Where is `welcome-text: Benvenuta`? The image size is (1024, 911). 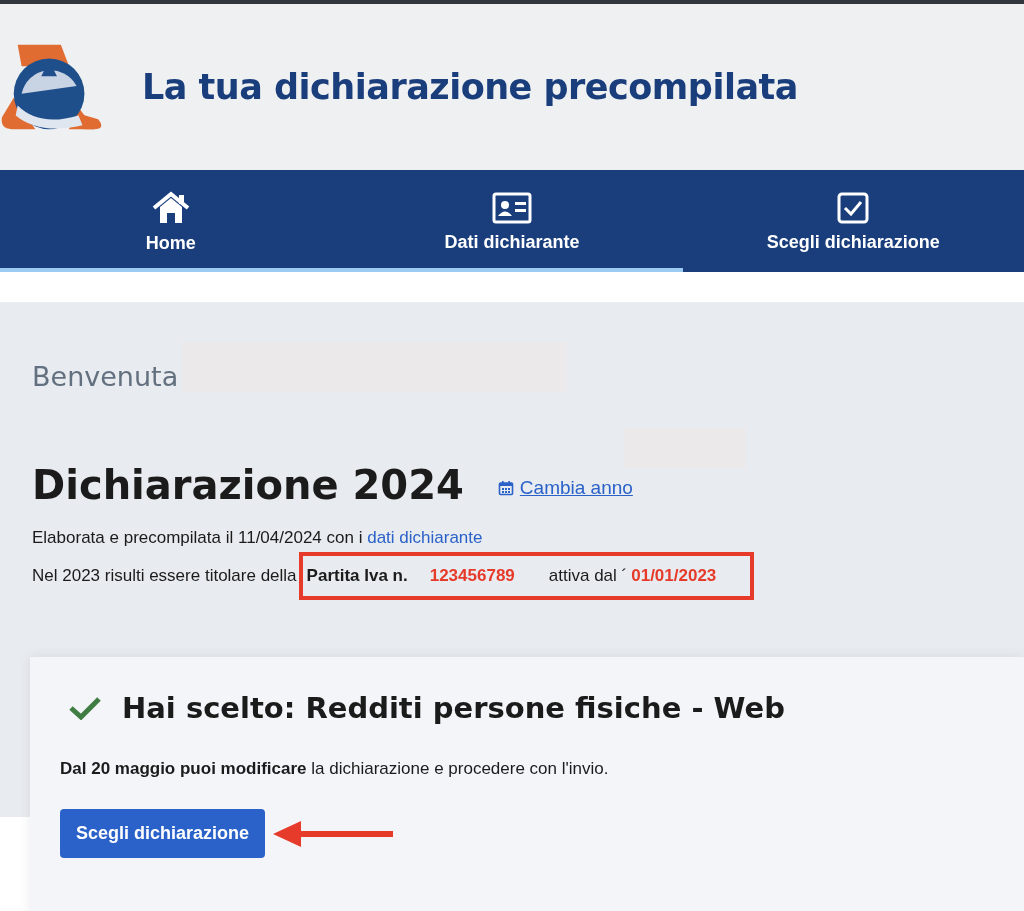 welcome-text: Benvenuta is located at coordinates (105, 376).